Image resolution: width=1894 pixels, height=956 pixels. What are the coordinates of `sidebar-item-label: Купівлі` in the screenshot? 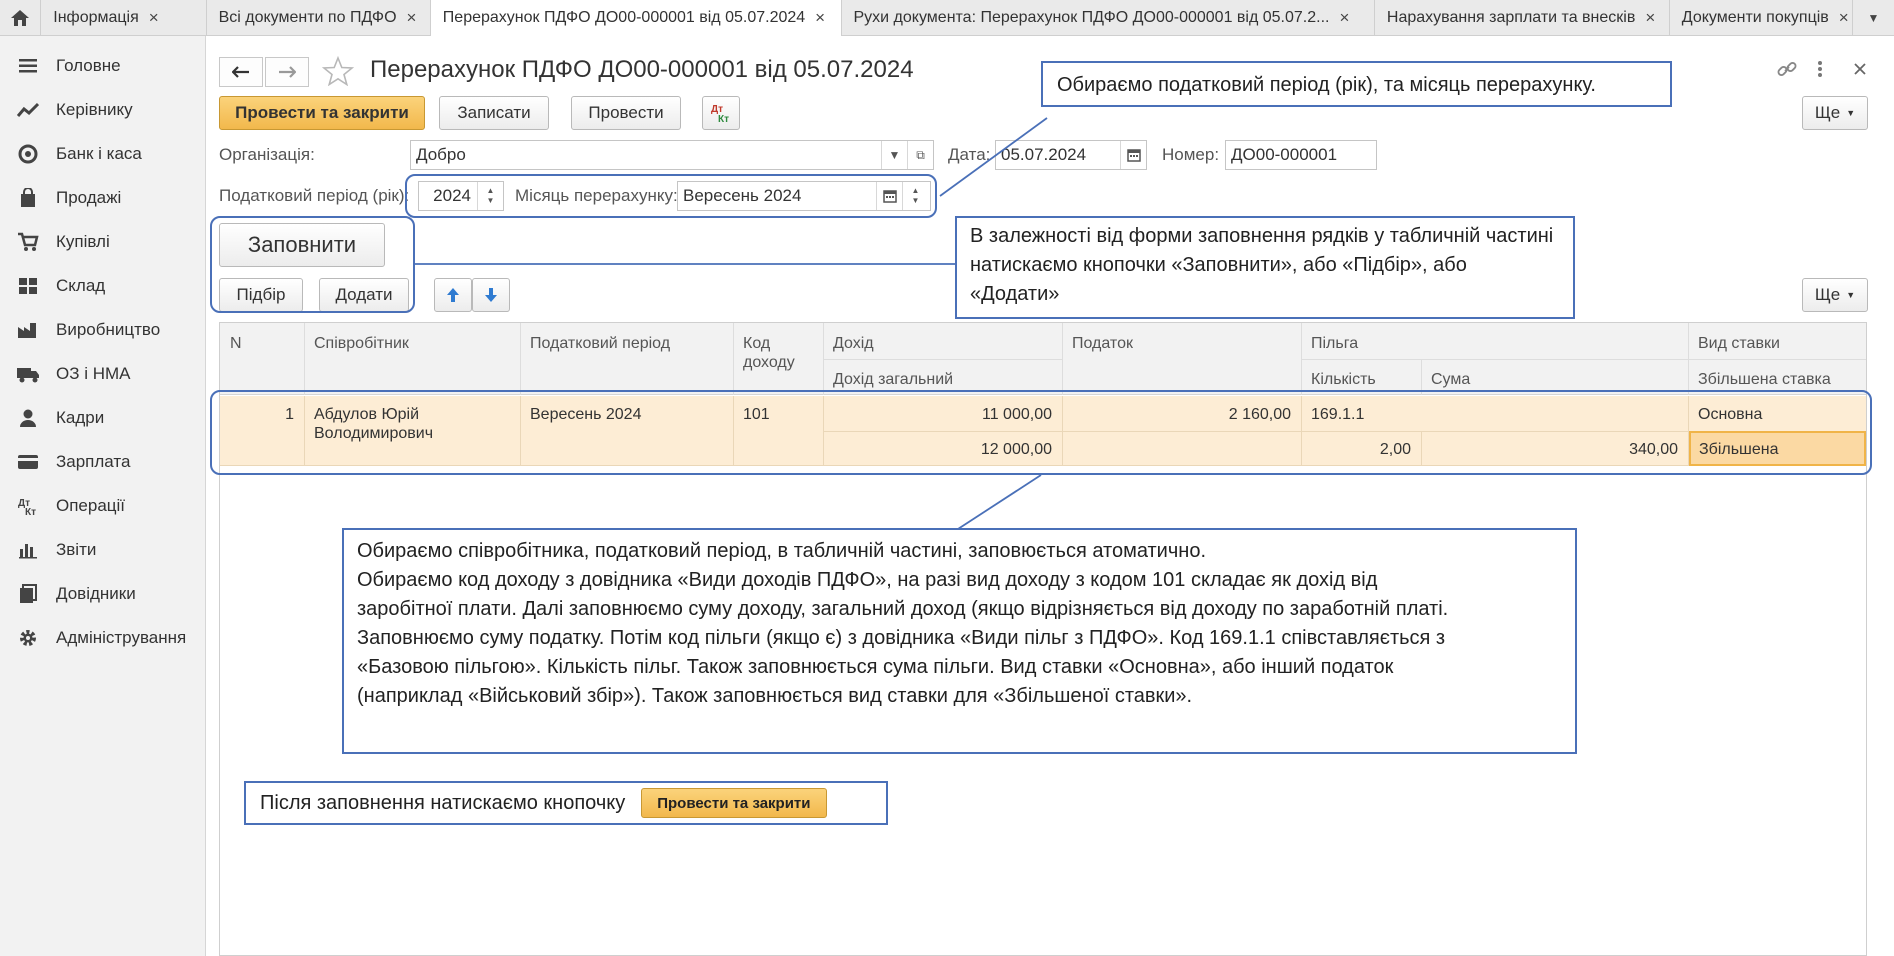 It's located at (83, 241).